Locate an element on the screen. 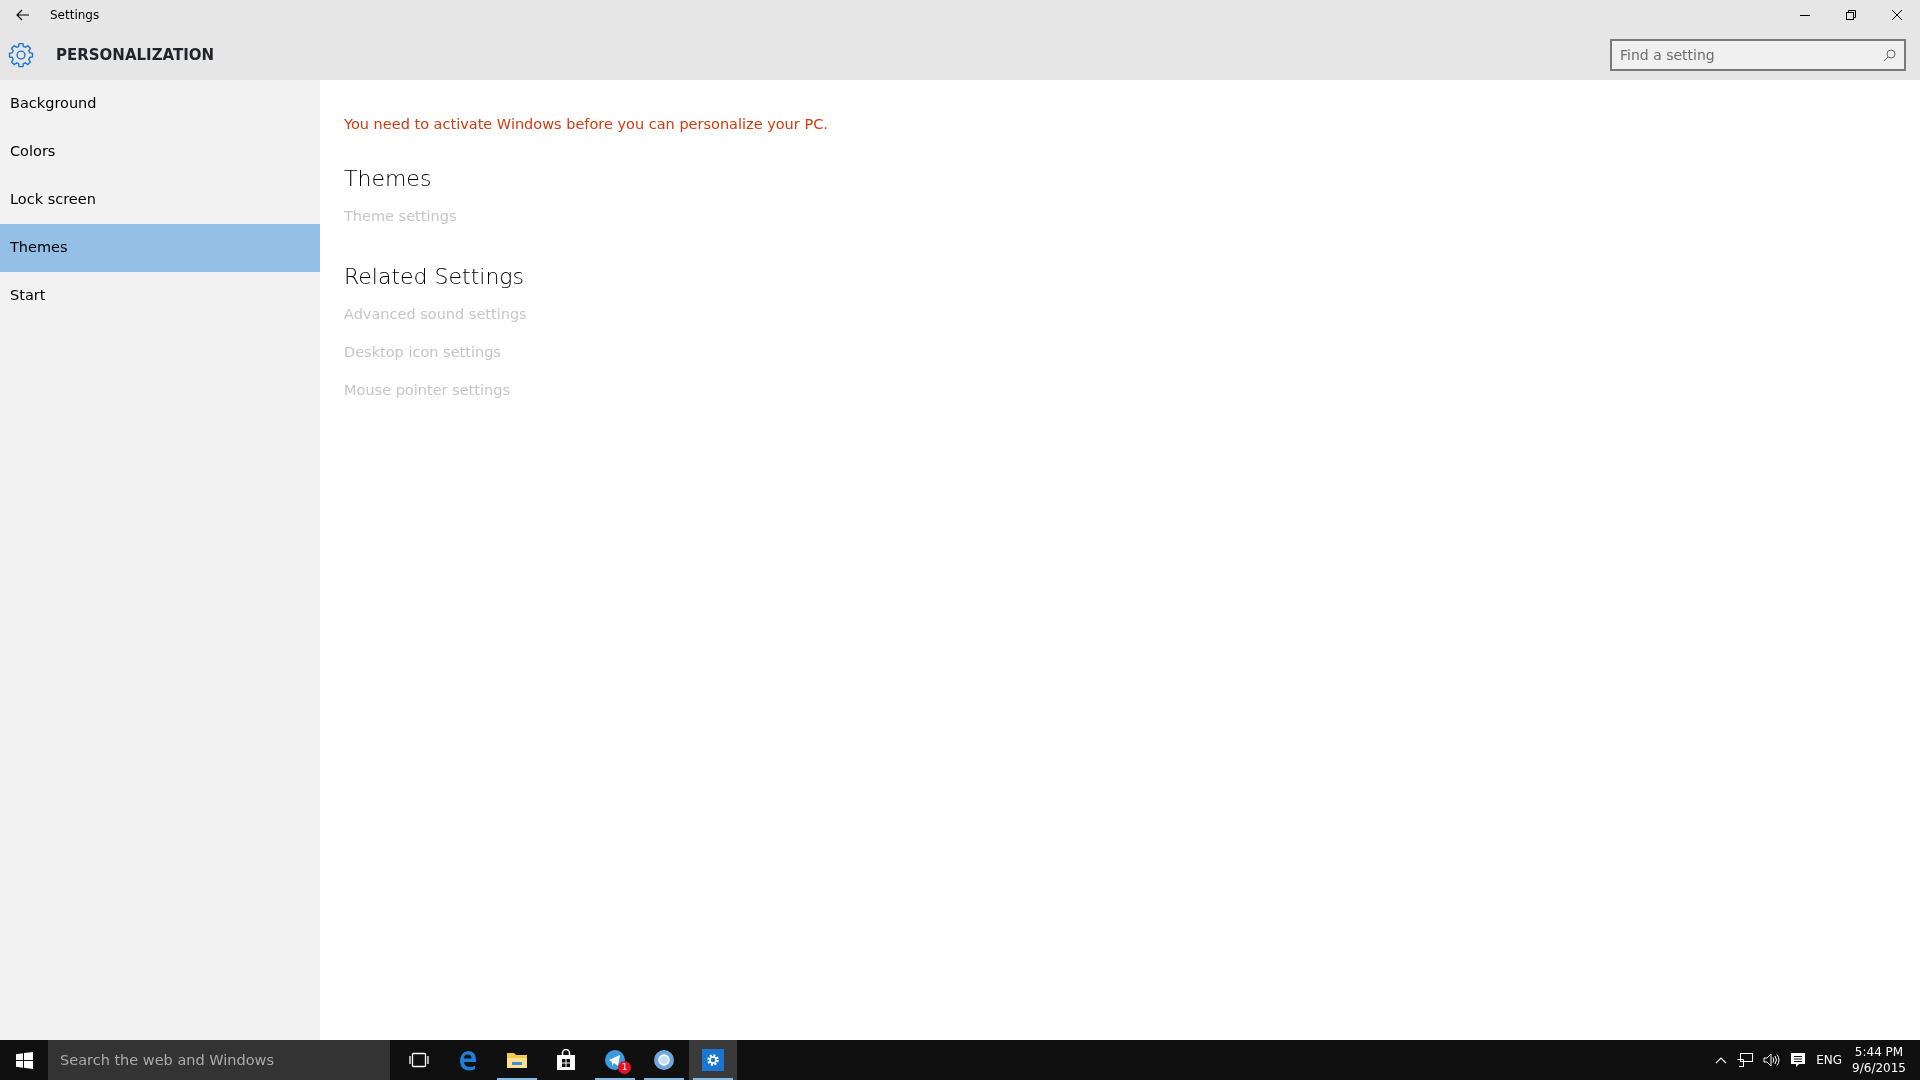 This screenshot has height=1080, width=1920. language-indicator: ENG is located at coordinates (1829, 1060).